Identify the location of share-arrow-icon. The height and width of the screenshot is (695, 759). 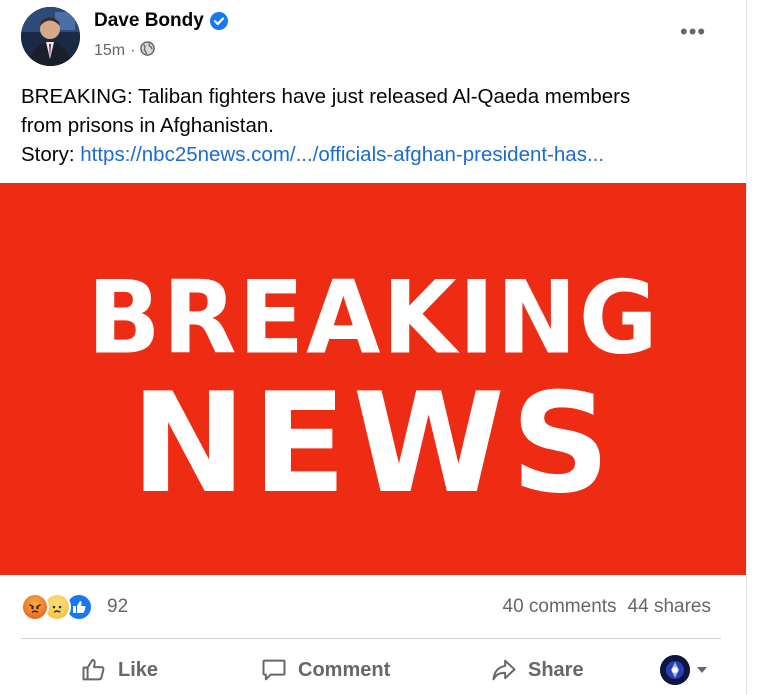
(504, 670).